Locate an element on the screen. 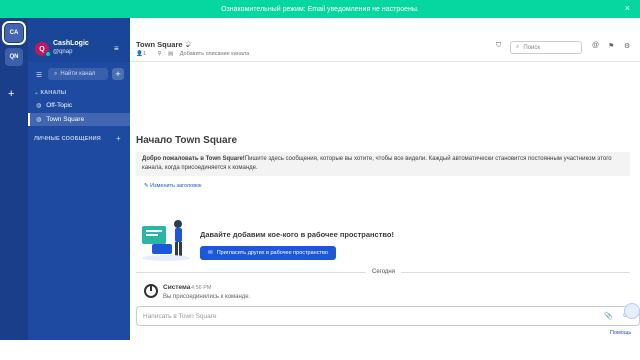 Image resolution: width=640 pixels, height=360 pixels. username: @qnap is located at coordinates (63, 52).